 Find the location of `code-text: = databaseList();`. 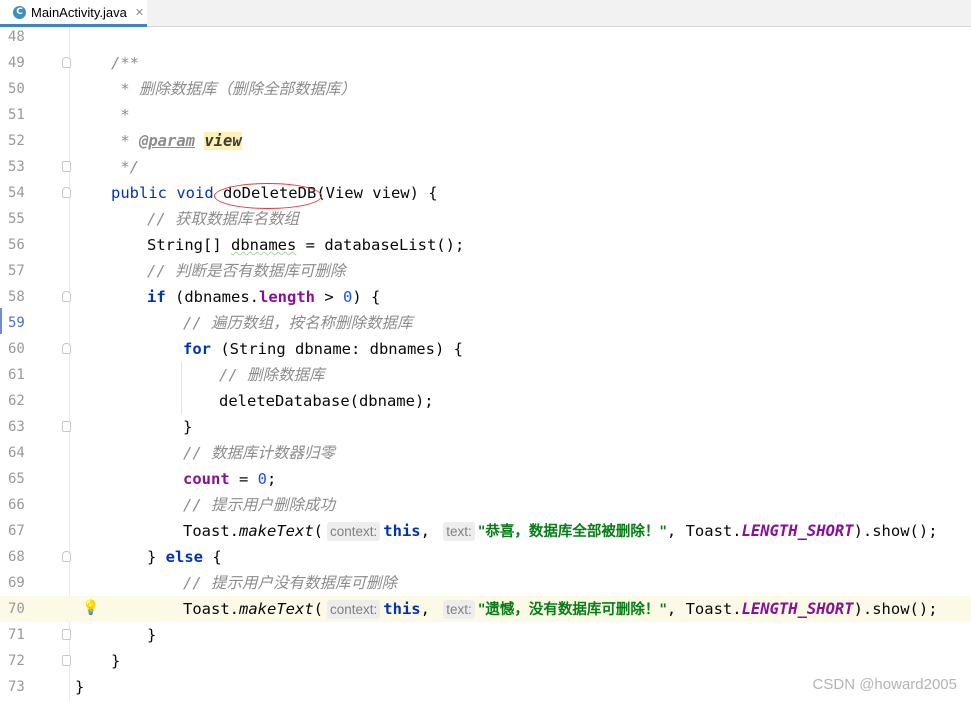

code-text: = databaseList(); is located at coordinates (380, 245).